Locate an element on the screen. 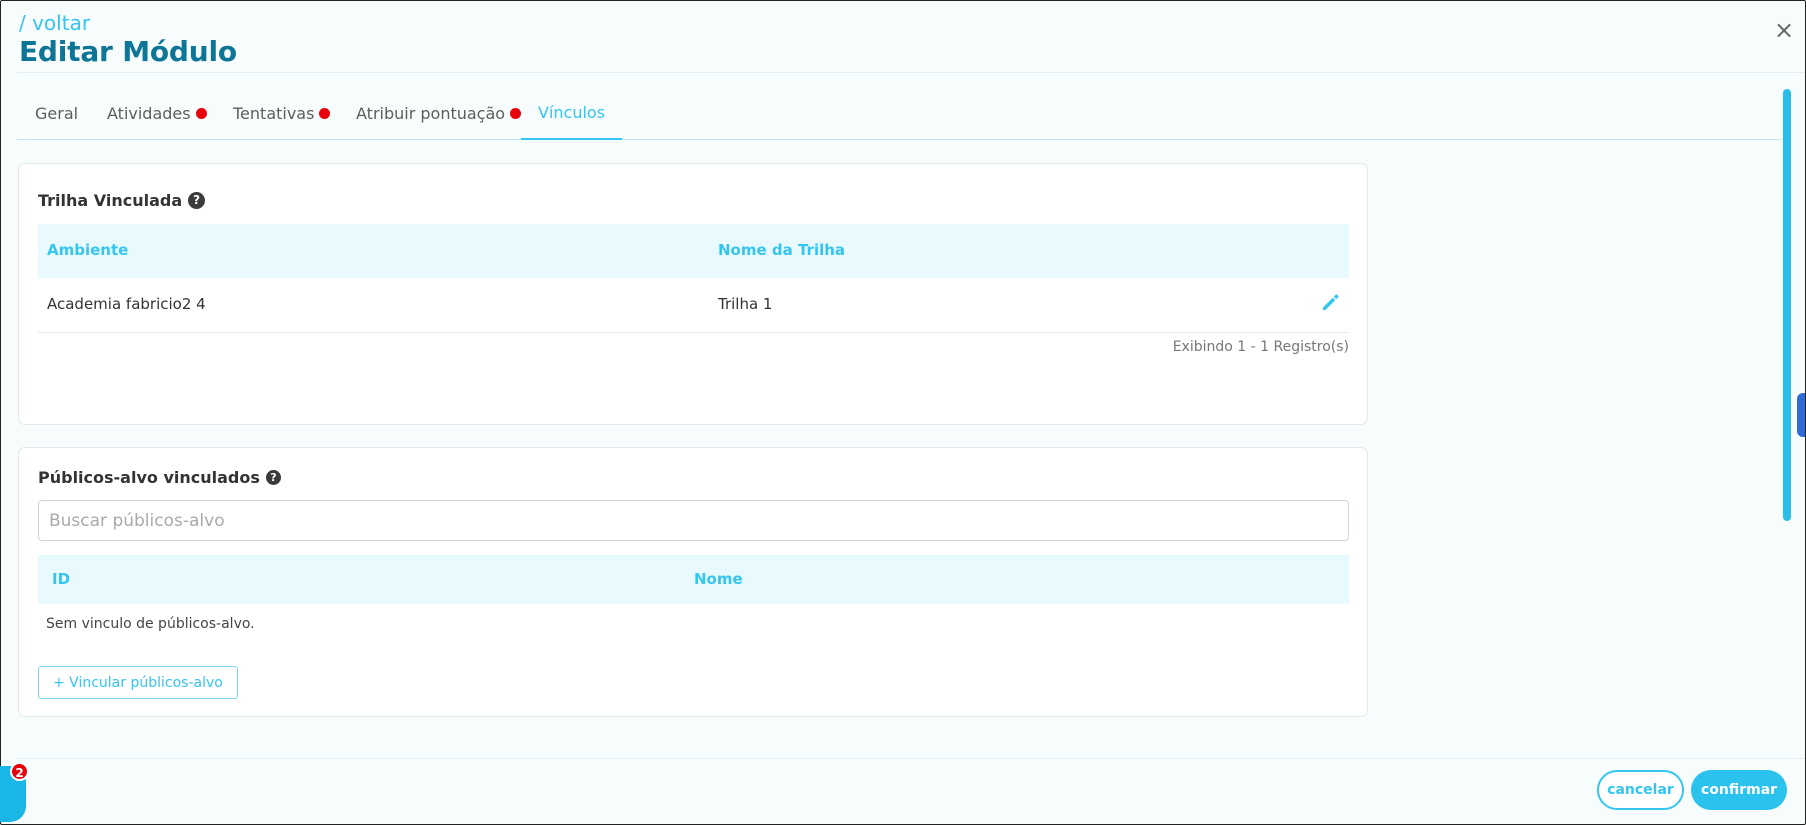 This screenshot has width=1806, height=825. tab-label: Tentativas is located at coordinates (274, 113).